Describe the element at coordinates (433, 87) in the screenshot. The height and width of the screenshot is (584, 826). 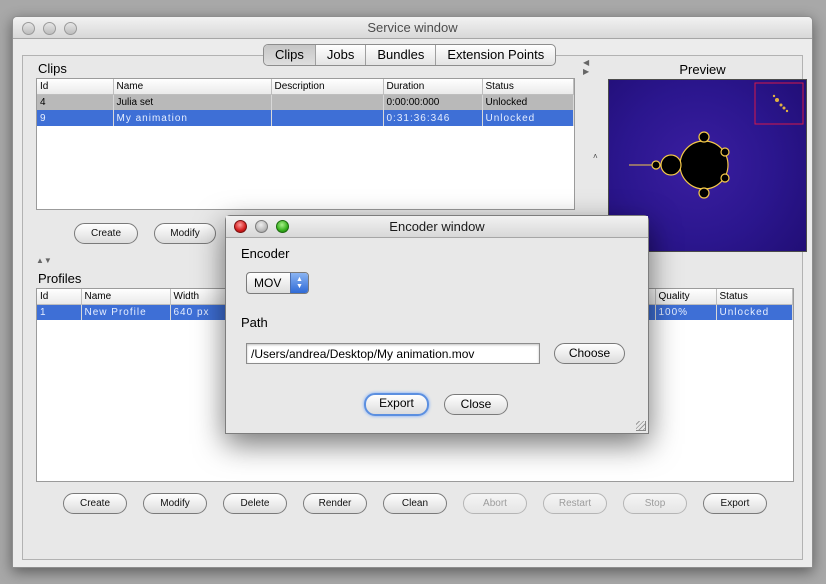
I see `clips-col-duration: Duration` at that location.